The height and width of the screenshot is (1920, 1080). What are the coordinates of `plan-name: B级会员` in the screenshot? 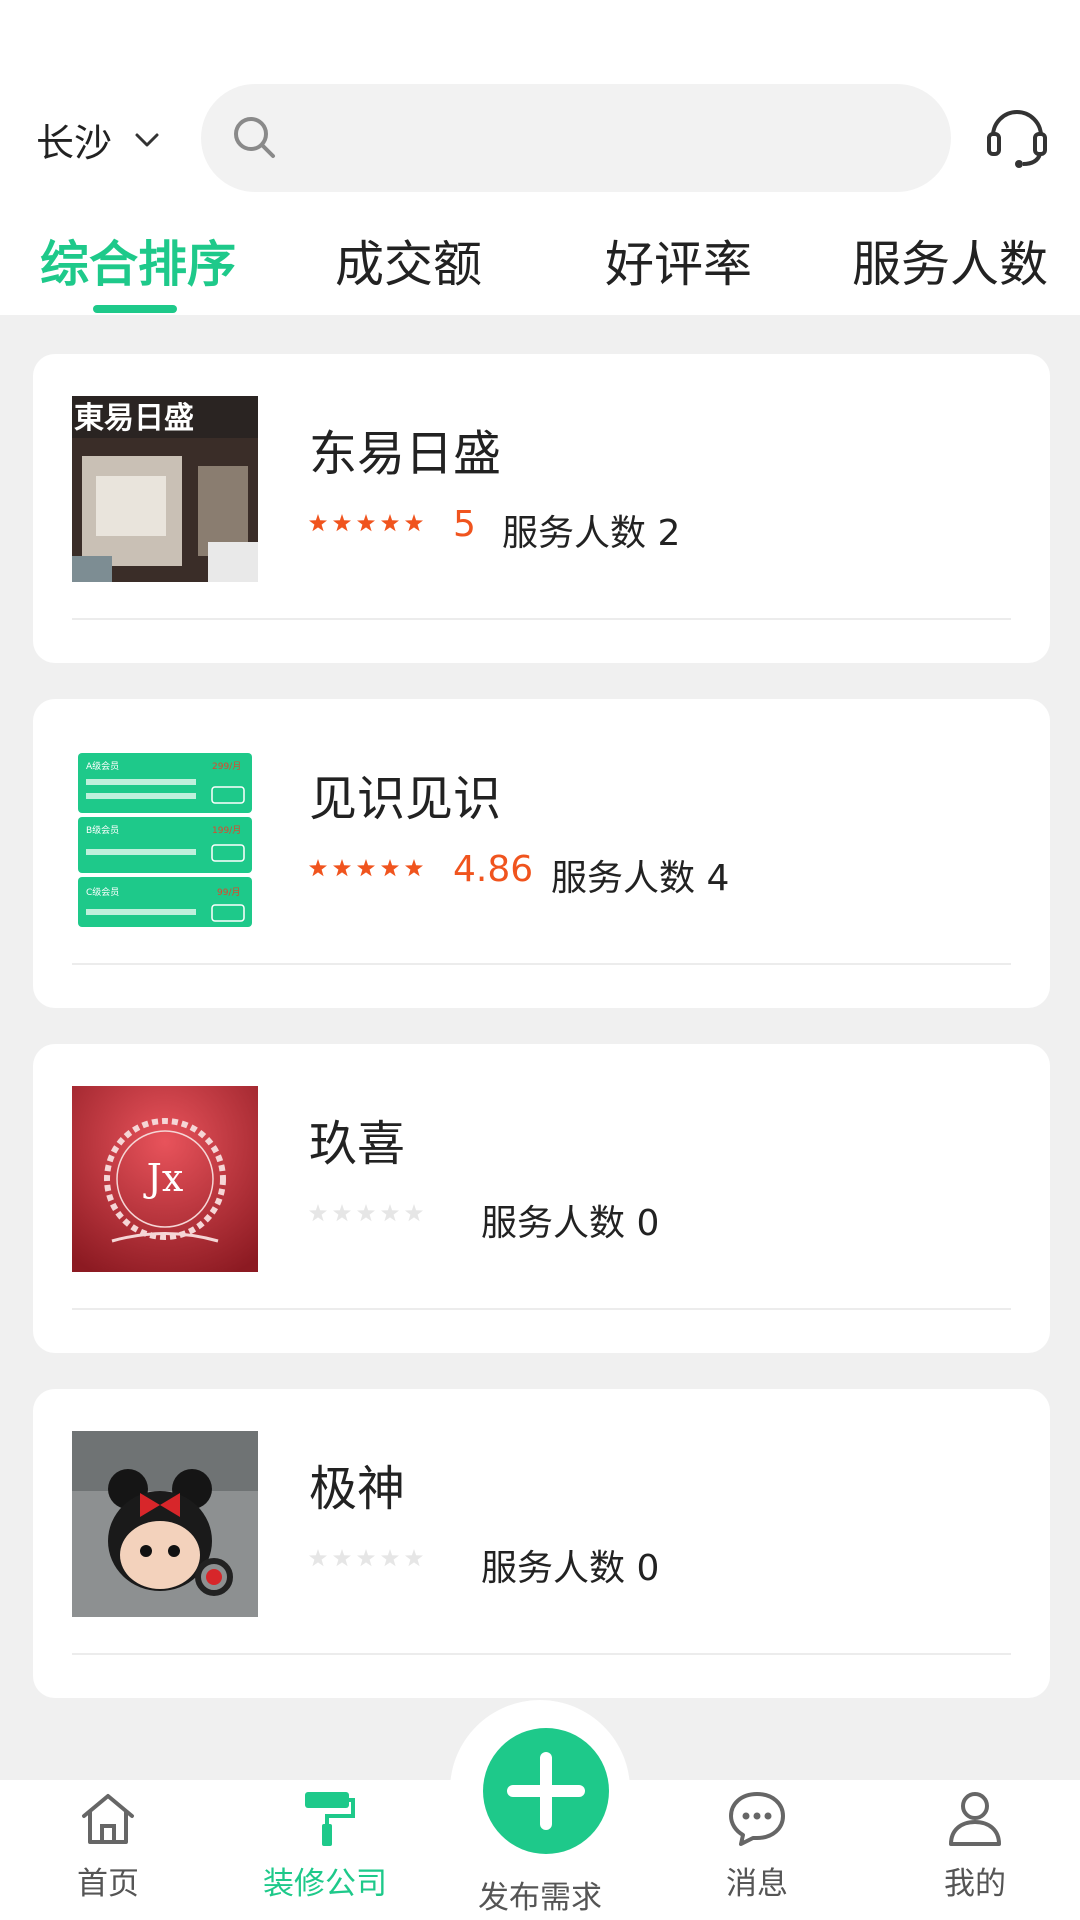 It's located at (102, 830).